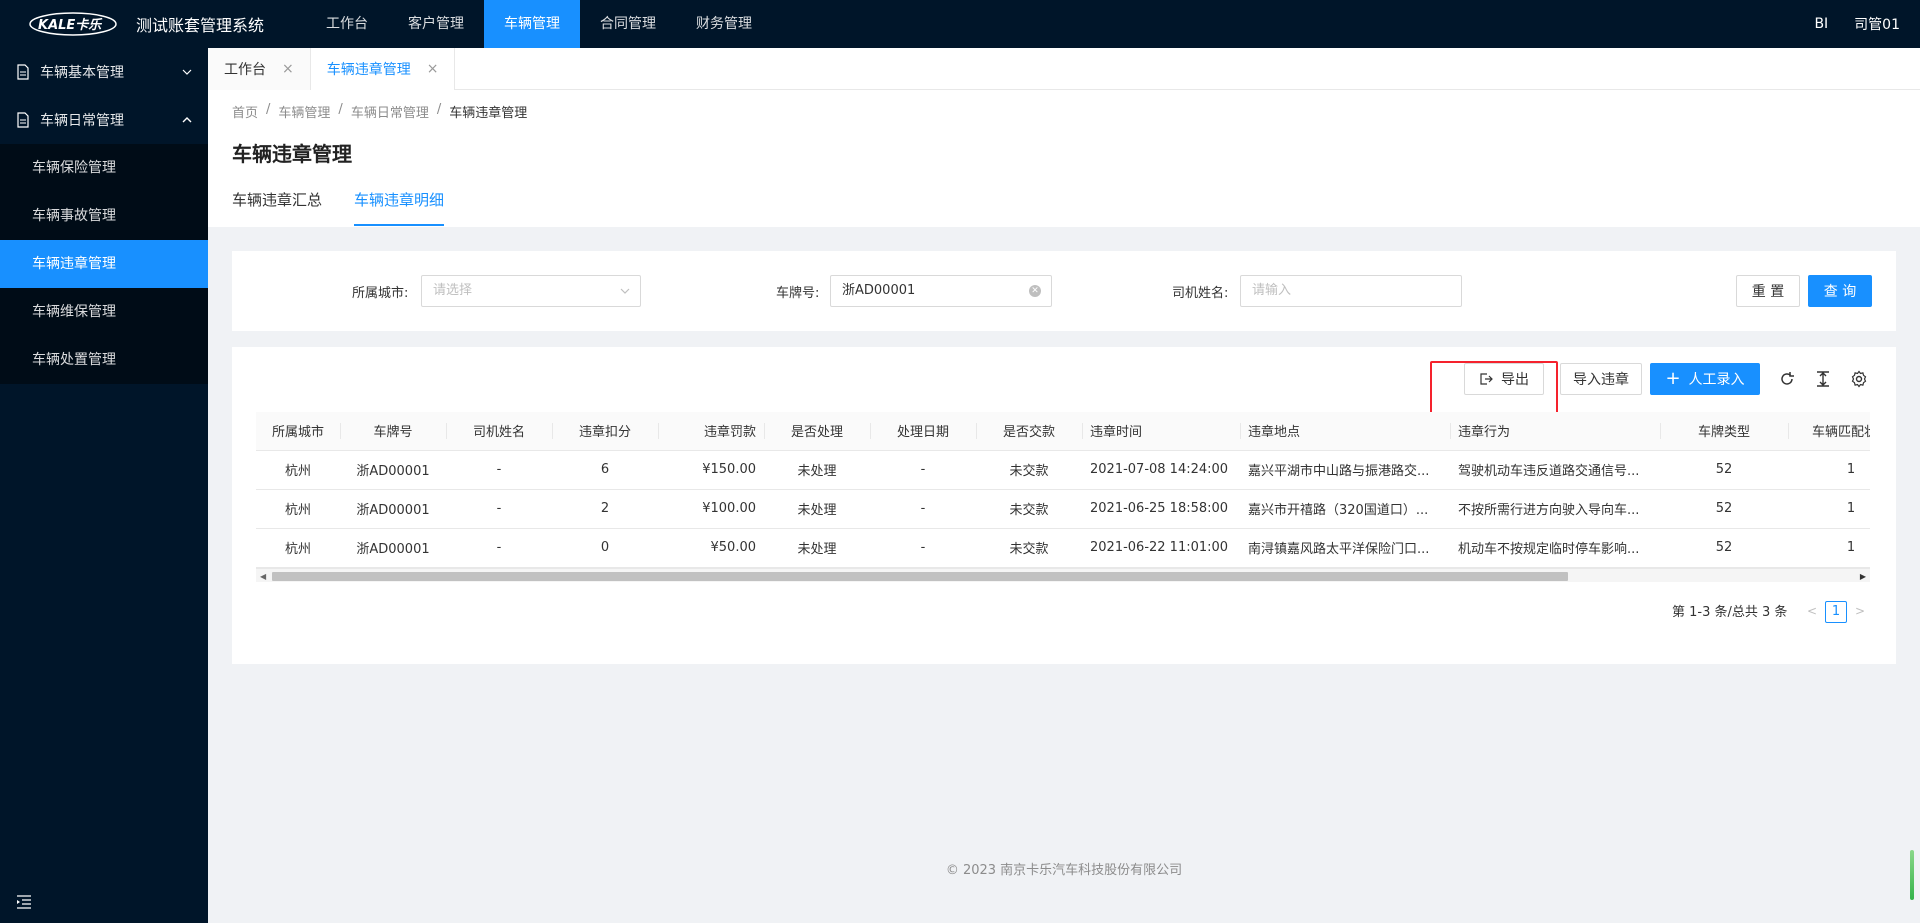 The height and width of the screenshot is (923, 1920). What do you see at coordinates (399, 206) in the screenshot?
I see `subtab-detail: 车辆违章明细` at bounding box center [399, 206].